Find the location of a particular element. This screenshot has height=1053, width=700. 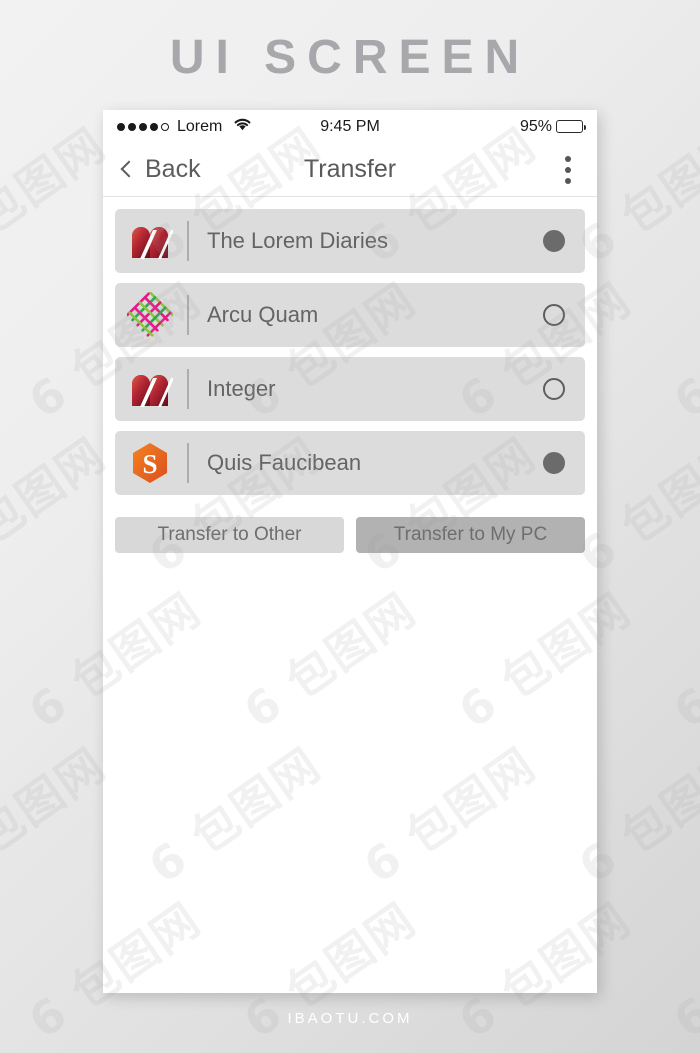

list-item: The Lorem Diaries is located at coordinates (350, 241).